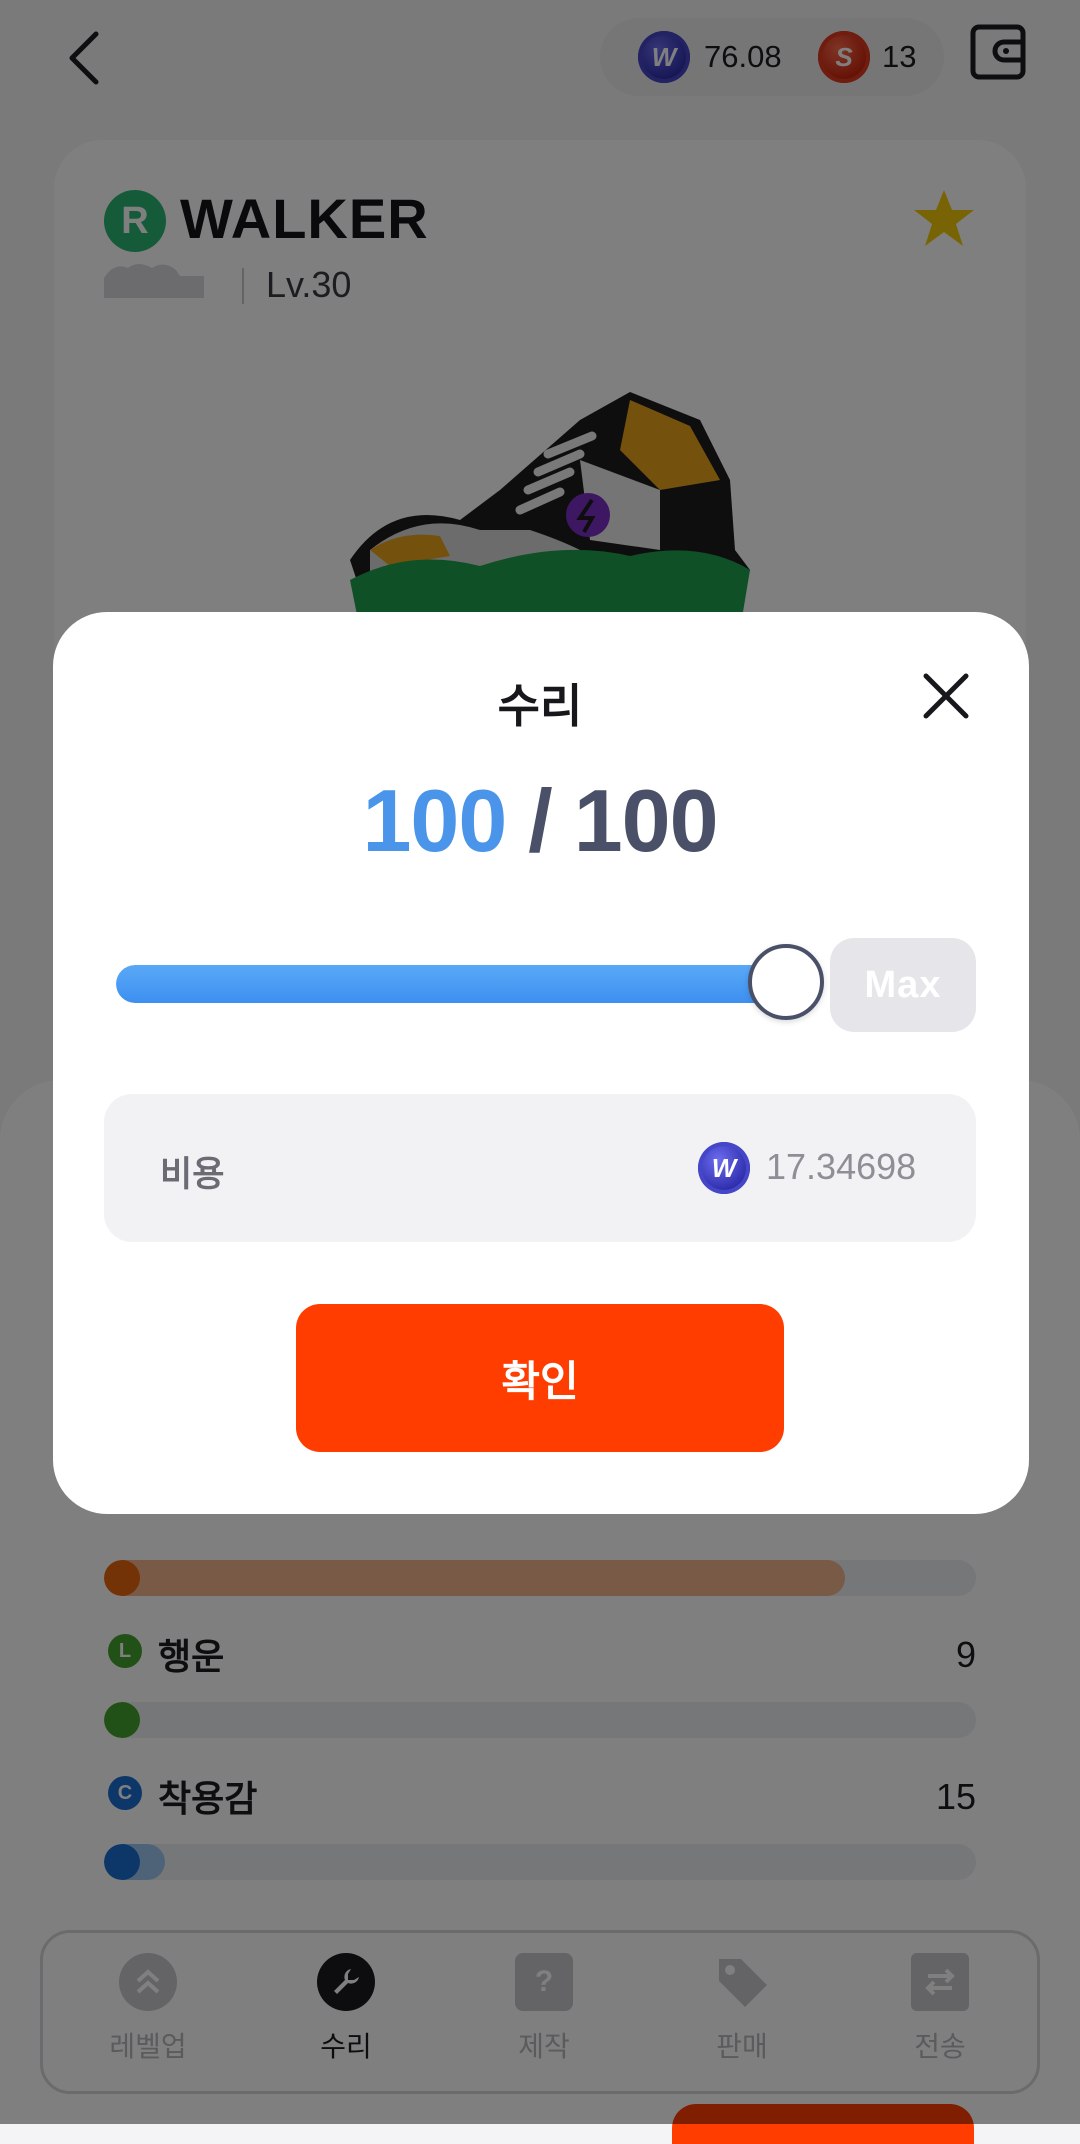 The height and width of the screenshot is (2144, 1080). I want to click on durability-max: 100, so click(646, 820).